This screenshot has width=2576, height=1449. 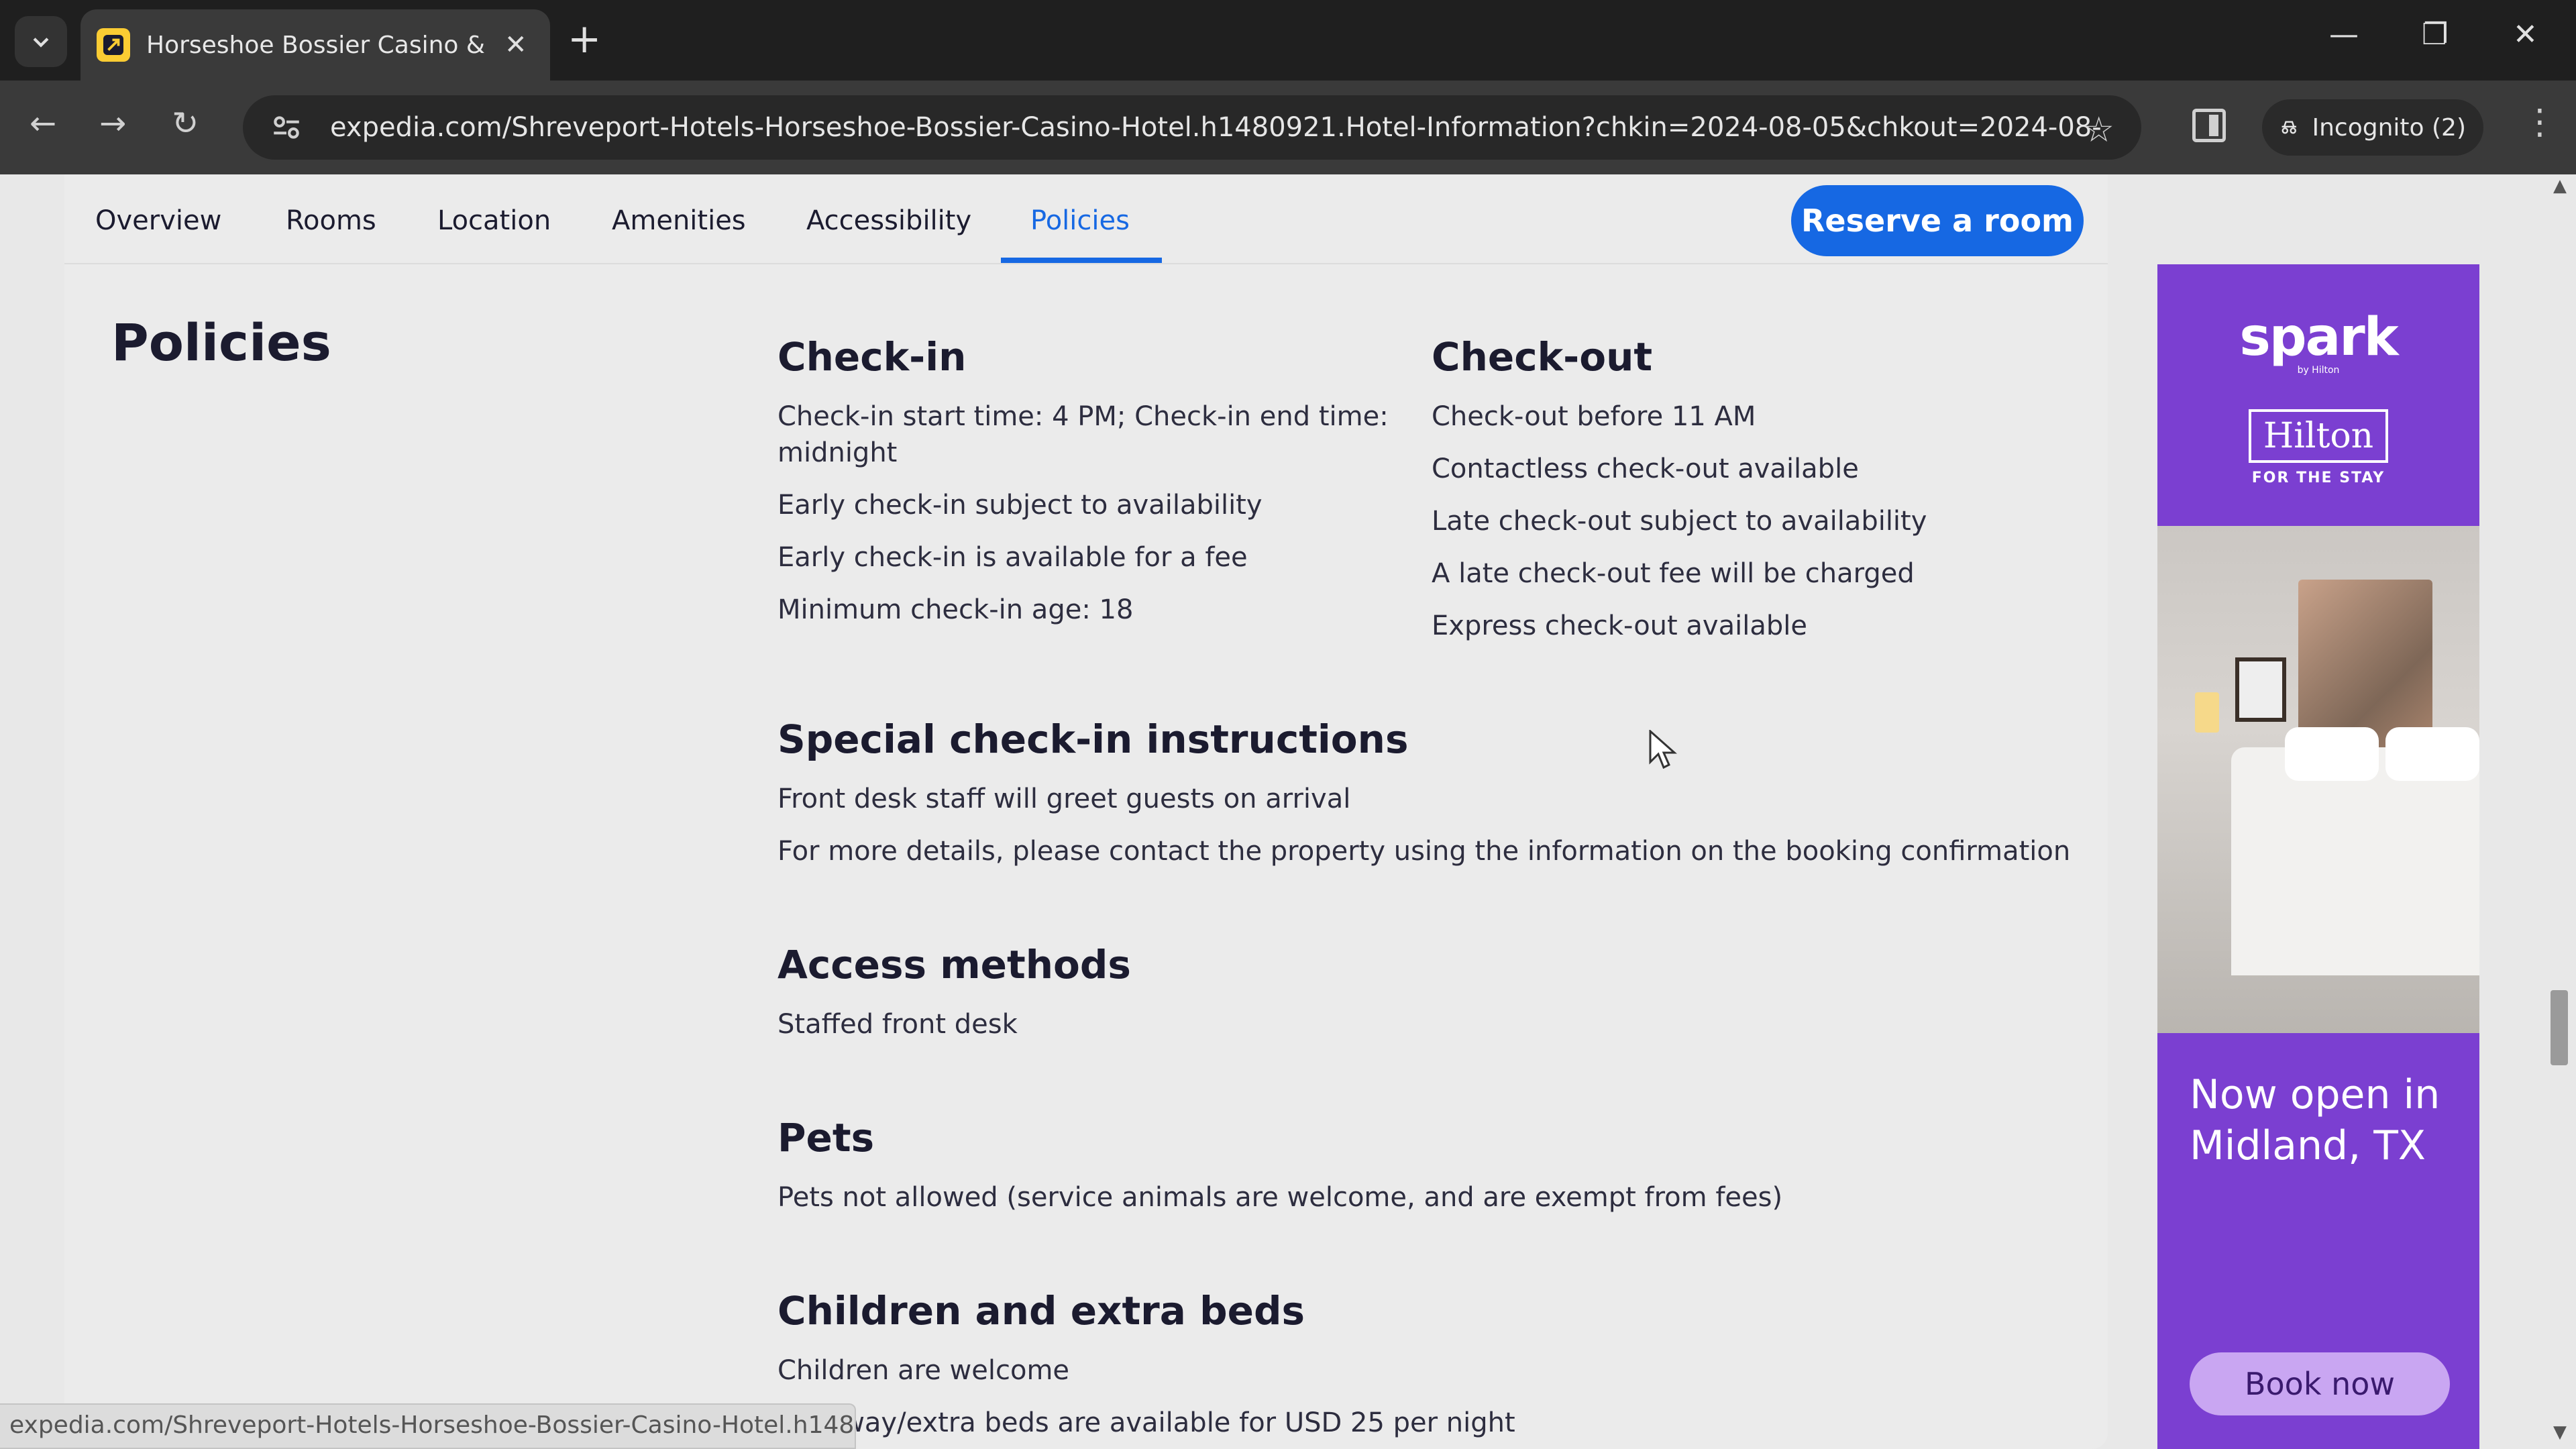 What do you see at coordinates (43, 123) in the screenshot?
I see `back-icon: ←` at bounding box center [43, 123].